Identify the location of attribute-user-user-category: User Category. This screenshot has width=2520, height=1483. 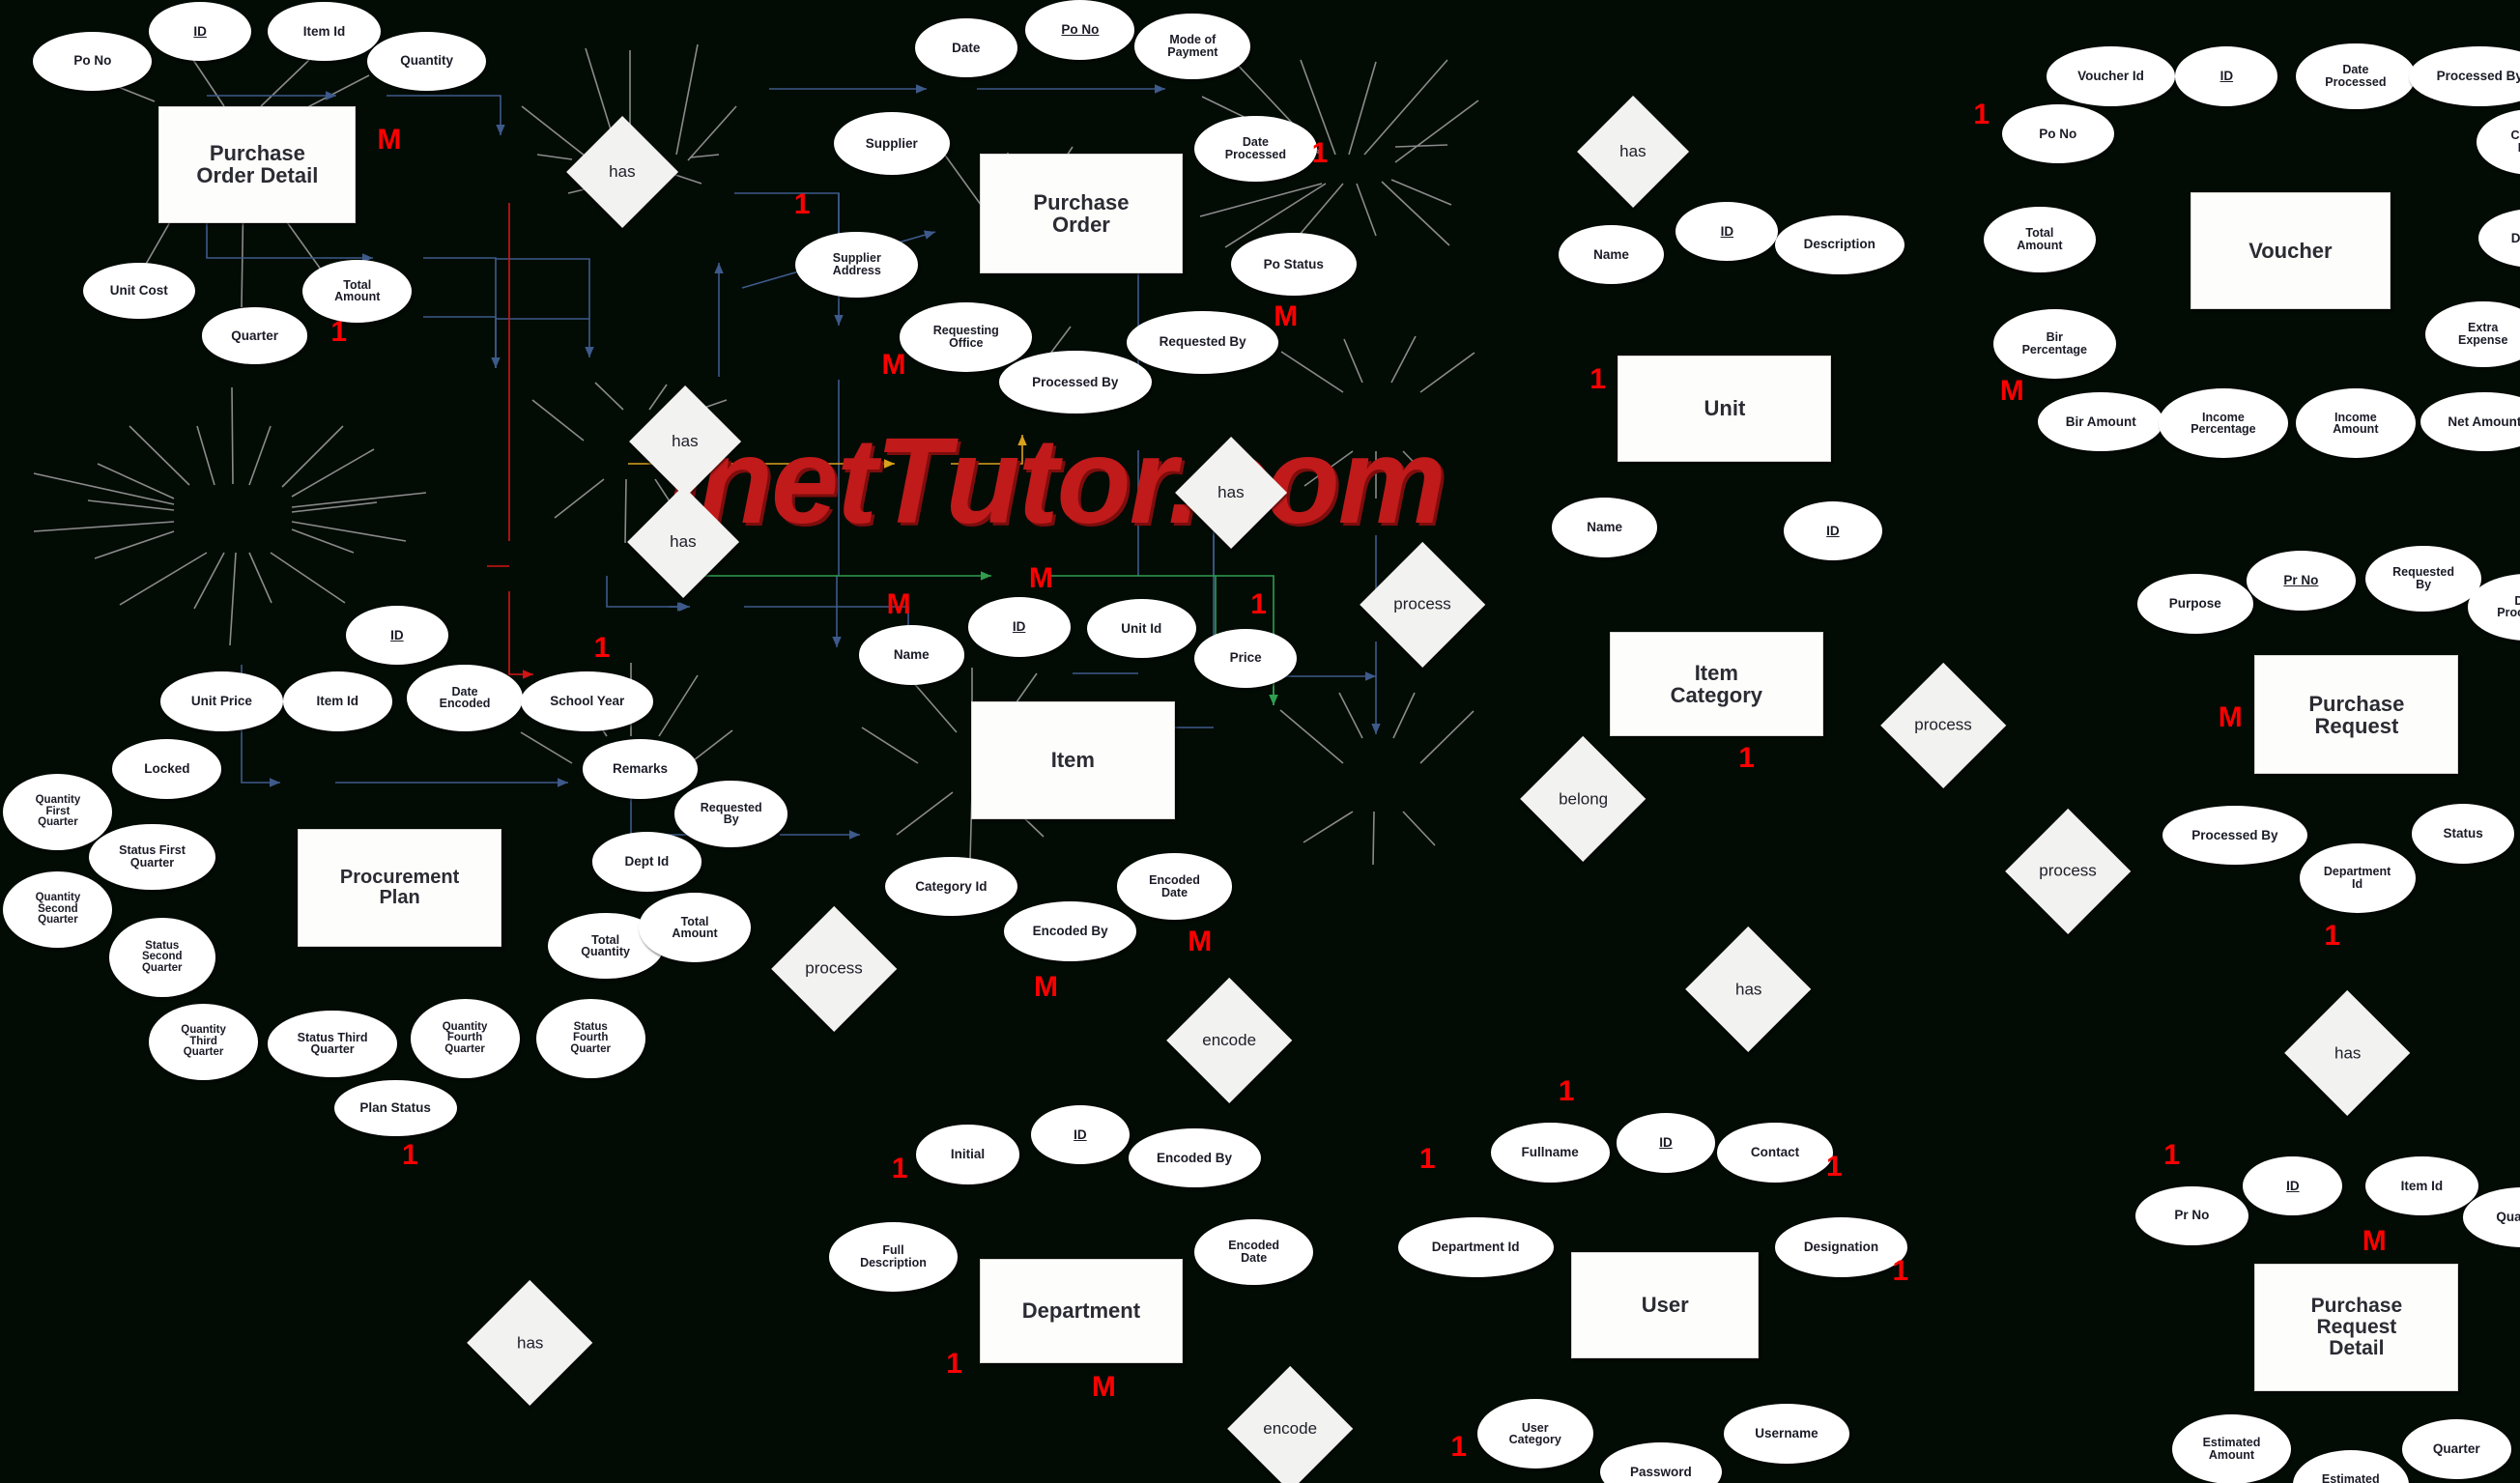
(1534, 1434).